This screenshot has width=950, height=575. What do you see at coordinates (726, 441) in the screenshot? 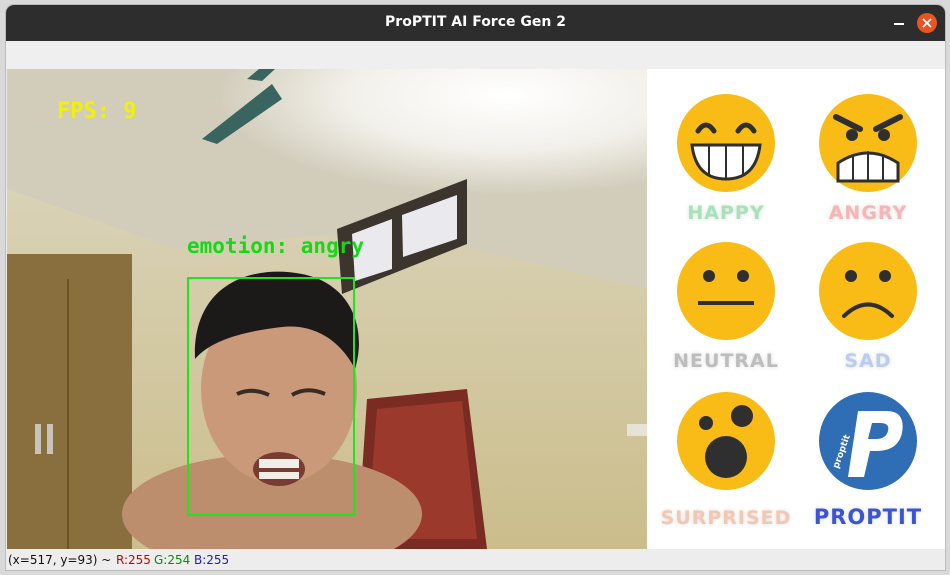
I see `surprised-emoji-icon` at bounding box center [726, 441].